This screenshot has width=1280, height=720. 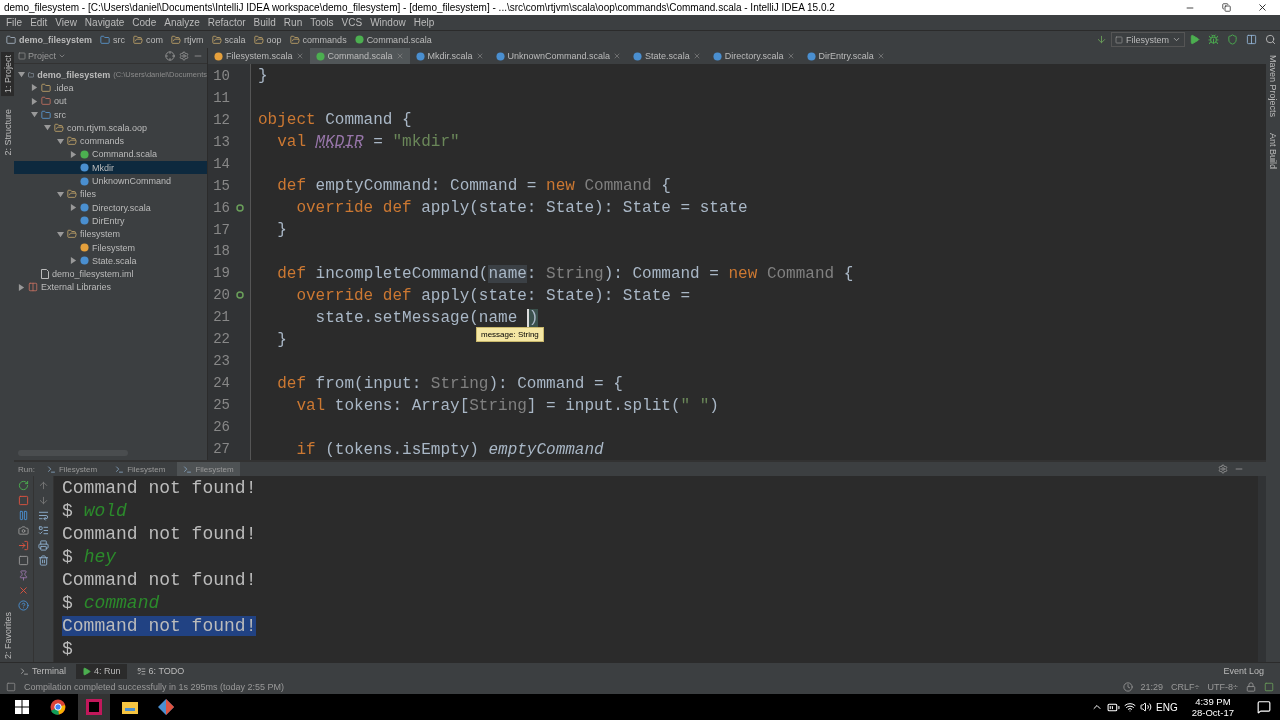 What do you see at coordinates (23, 545) in the screenshot?
I see `exit-icon` at bounding box center [23, 545].